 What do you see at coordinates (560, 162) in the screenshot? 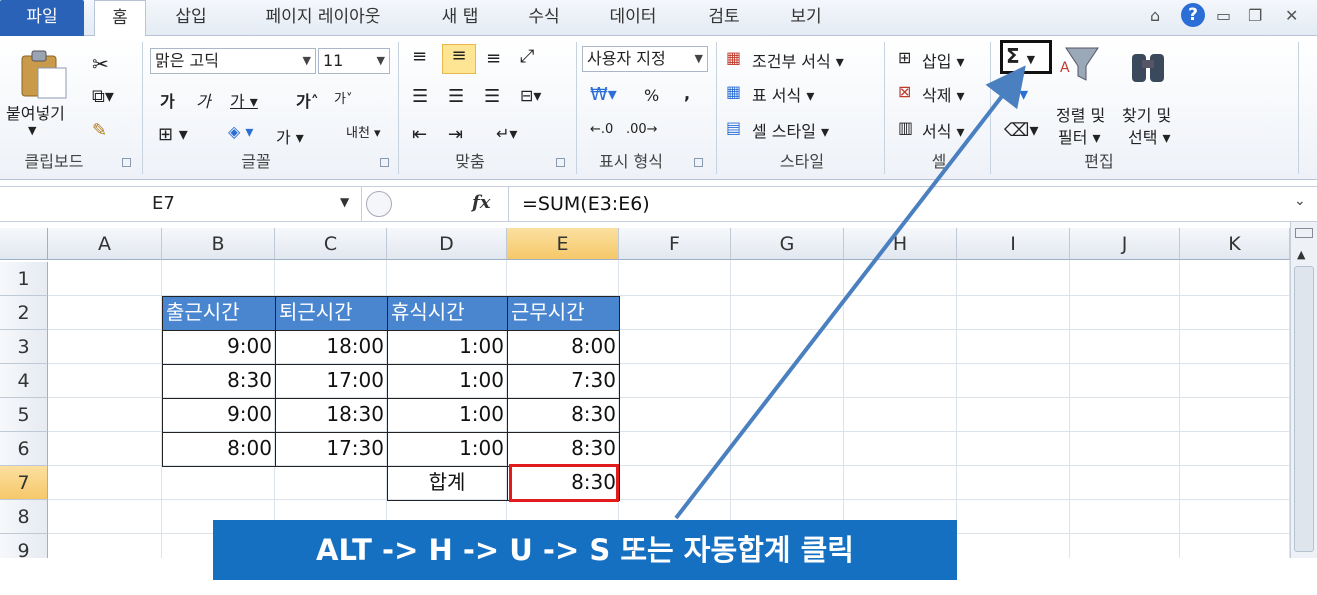
I see `alignment-launcher-icon` at bounding box center [560, 162].